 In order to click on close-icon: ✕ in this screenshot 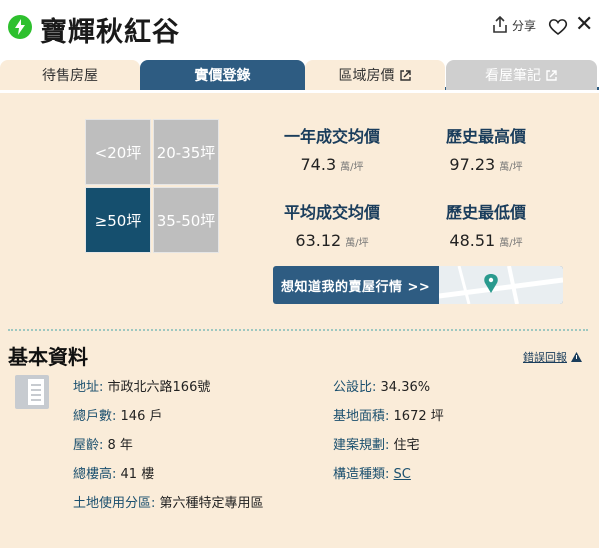, I will do `click(584, 25)`.